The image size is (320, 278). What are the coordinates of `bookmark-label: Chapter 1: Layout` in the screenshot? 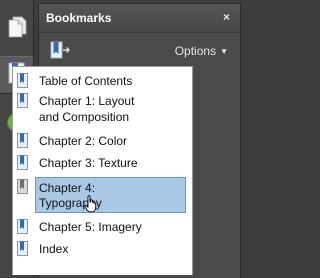 It's located at (87, 101).